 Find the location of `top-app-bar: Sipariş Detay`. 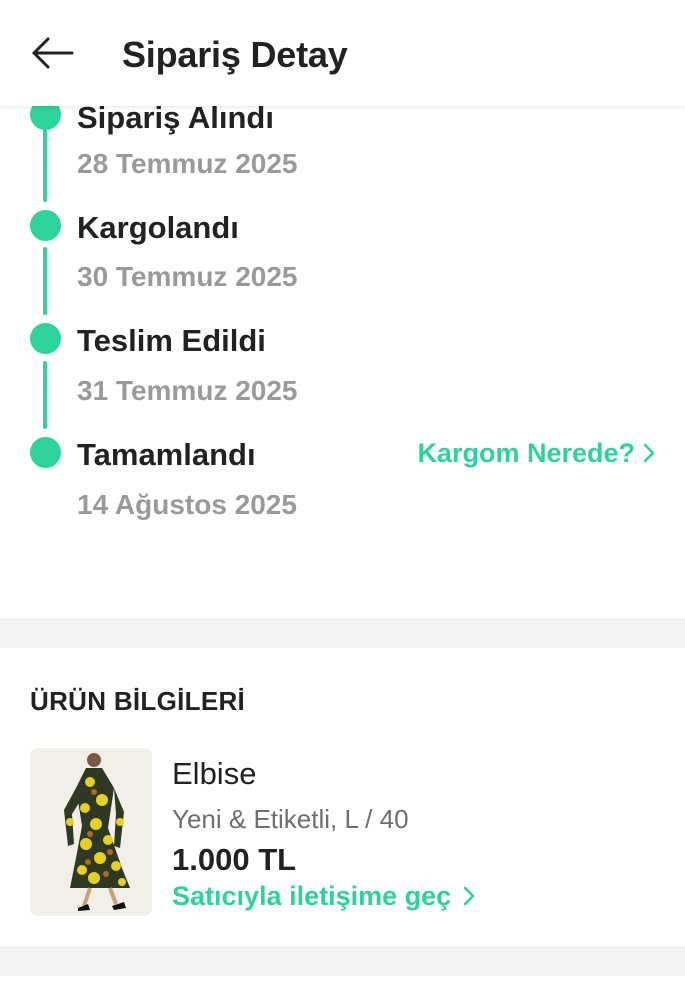

top-app-bar: Sipariş Detay is located at coordinates (342, 53).